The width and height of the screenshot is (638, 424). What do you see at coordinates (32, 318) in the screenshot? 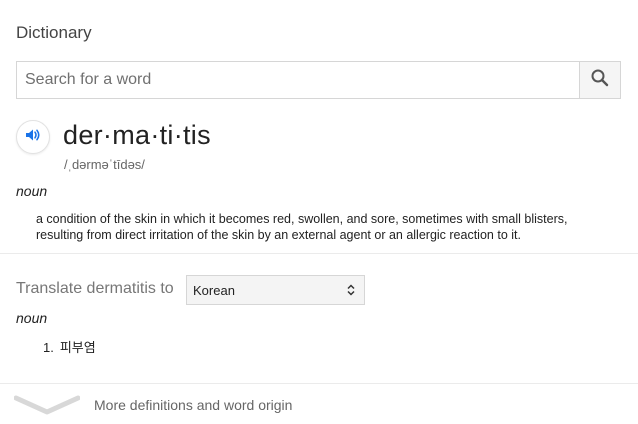
I see `translation-part-of-speech: noun` at bounding box center [32, 318].